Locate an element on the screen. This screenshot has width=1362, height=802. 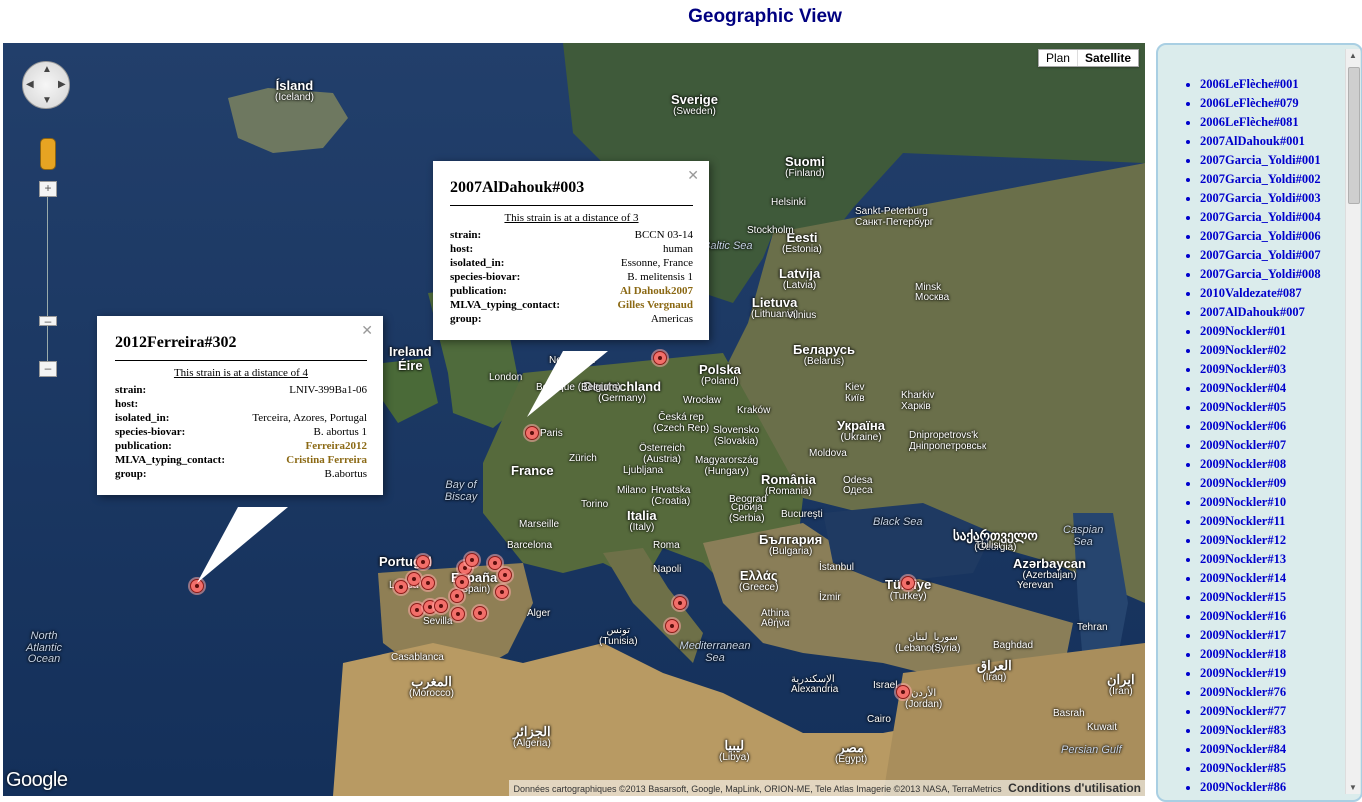
strain-list-item: 2009Nockler#85 is located at coordinates (1280, 768).